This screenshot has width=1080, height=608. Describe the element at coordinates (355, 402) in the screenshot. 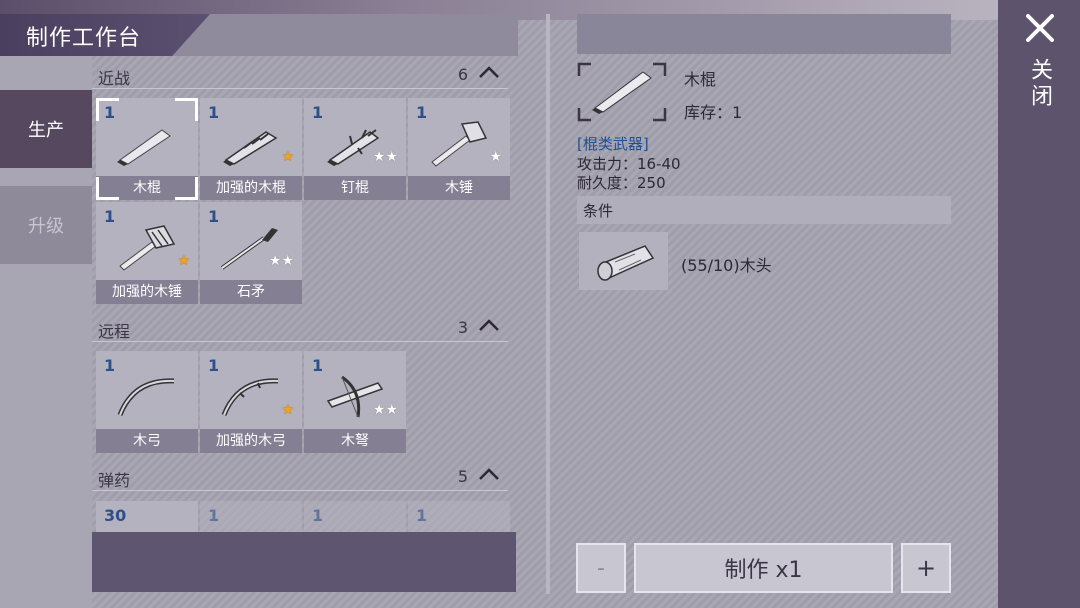

I see `recipe-item: 1 ★★ 木弩` at that location.